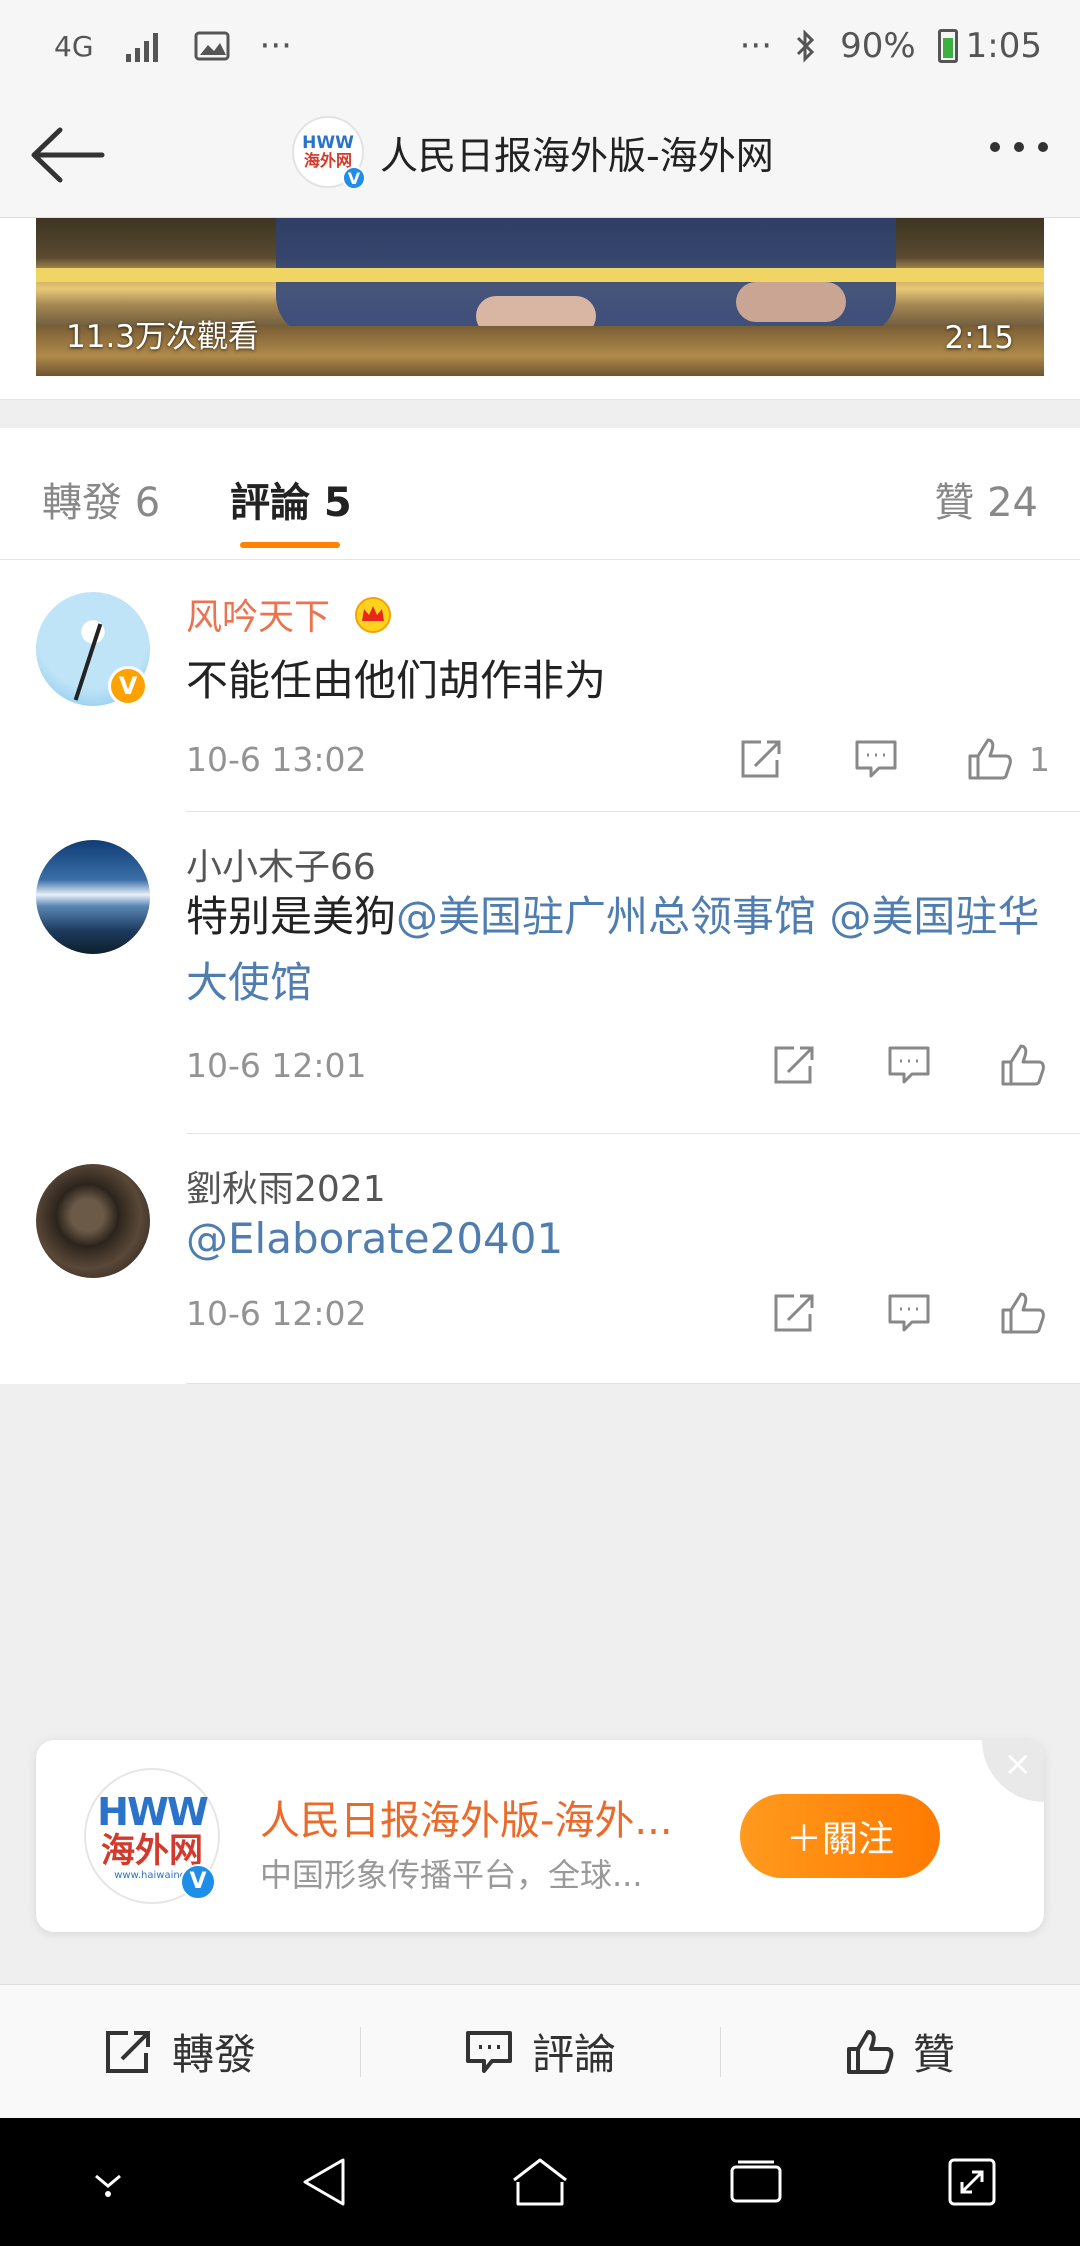  I want to click on more-notifications-icon: ···, so click(275, 46).